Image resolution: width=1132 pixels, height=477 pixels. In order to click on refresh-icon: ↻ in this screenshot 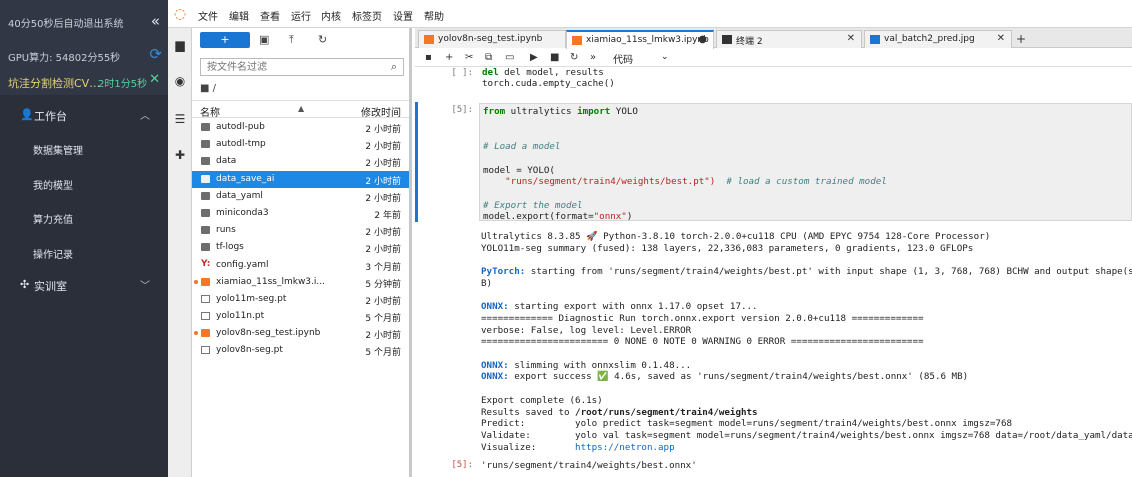, I will do `click(322, 39)`.